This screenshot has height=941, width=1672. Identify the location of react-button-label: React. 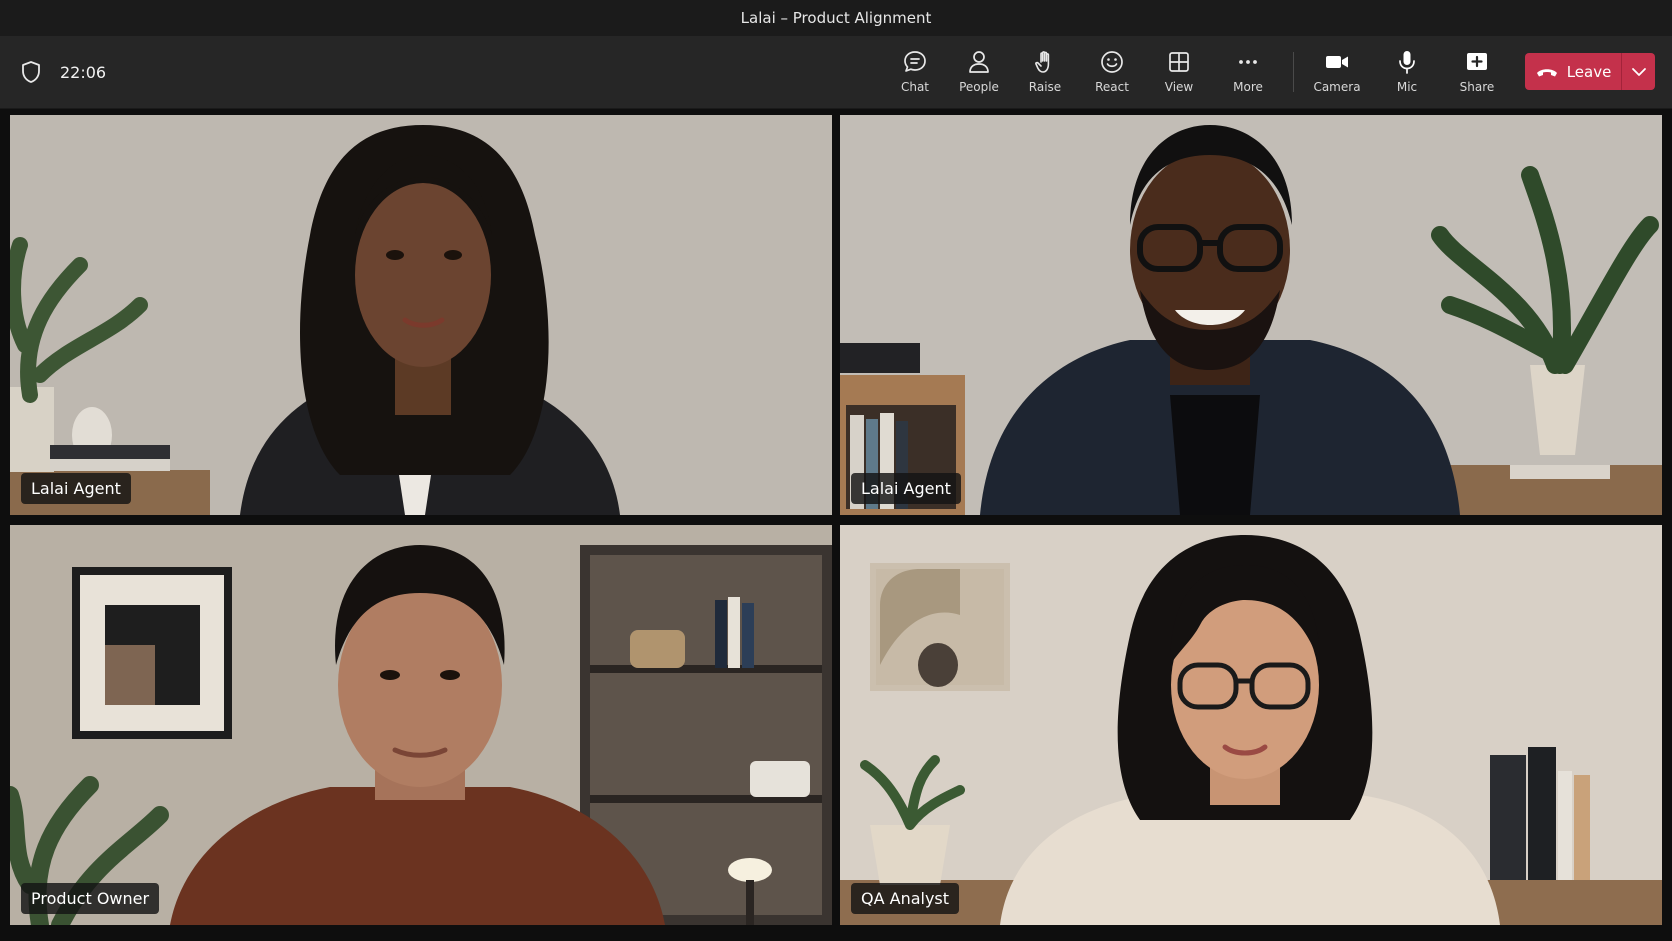
(1112, 87).